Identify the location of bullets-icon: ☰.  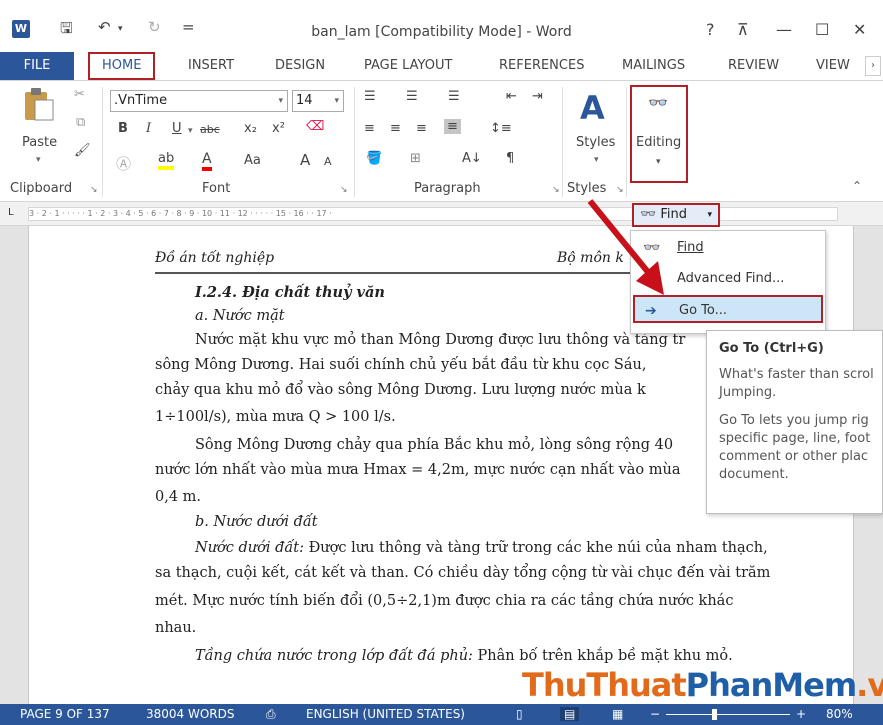
(370, 96).